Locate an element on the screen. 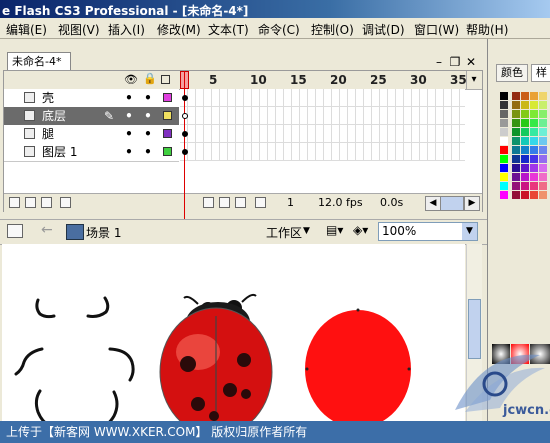  edit-multiple-icon is located at coordinates (240, 202).